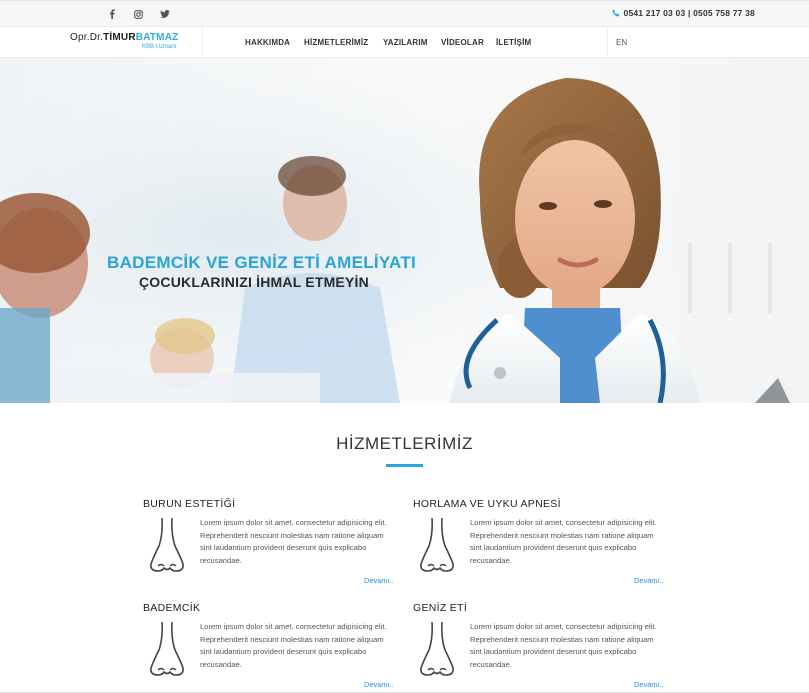  Describe the element at coordinates (689, 13) in the screenshot. I see `phone-text: 0541 217 03 03 | 0505 758 77 38` at that location.